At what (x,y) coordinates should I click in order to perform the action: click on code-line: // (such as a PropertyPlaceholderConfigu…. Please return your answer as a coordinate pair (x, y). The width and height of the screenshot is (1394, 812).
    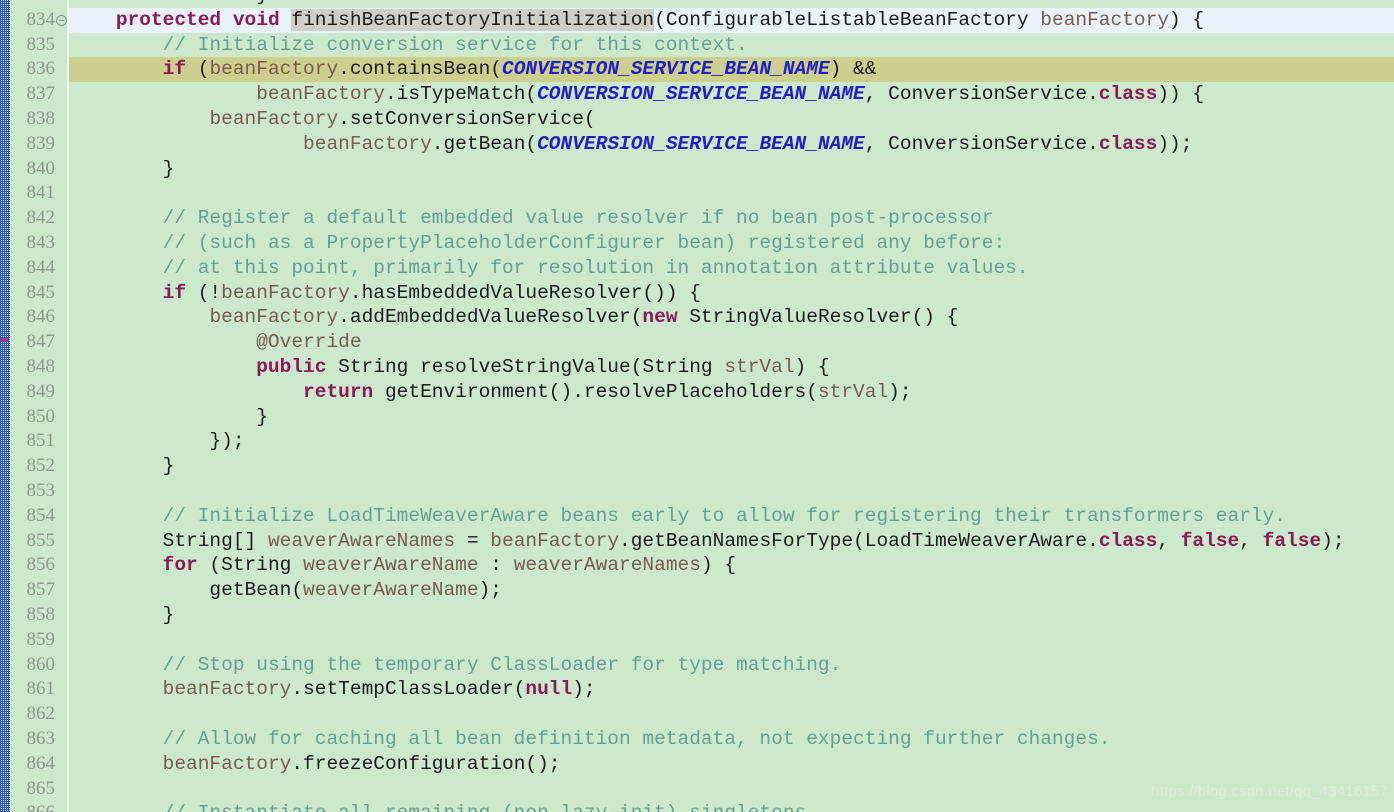
    Looking at the image, I should click on (731, 243).